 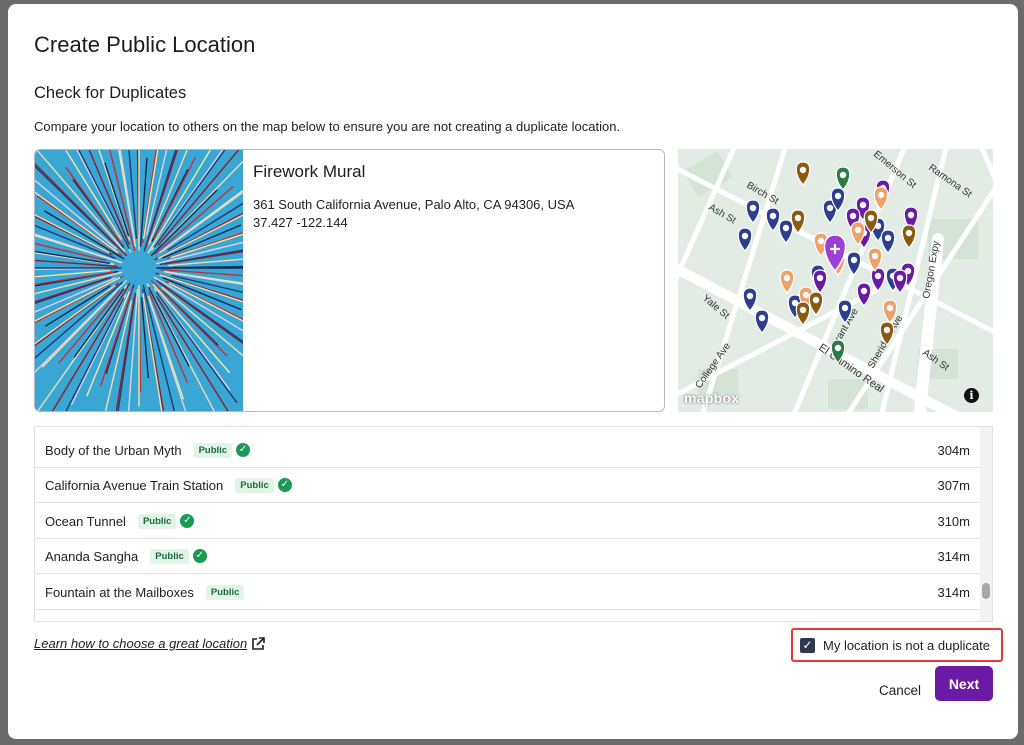 What do you see at coordinates (953, 450) in the screenshot?
I see `item-distance: 304m` at bounding box center [953, 450].